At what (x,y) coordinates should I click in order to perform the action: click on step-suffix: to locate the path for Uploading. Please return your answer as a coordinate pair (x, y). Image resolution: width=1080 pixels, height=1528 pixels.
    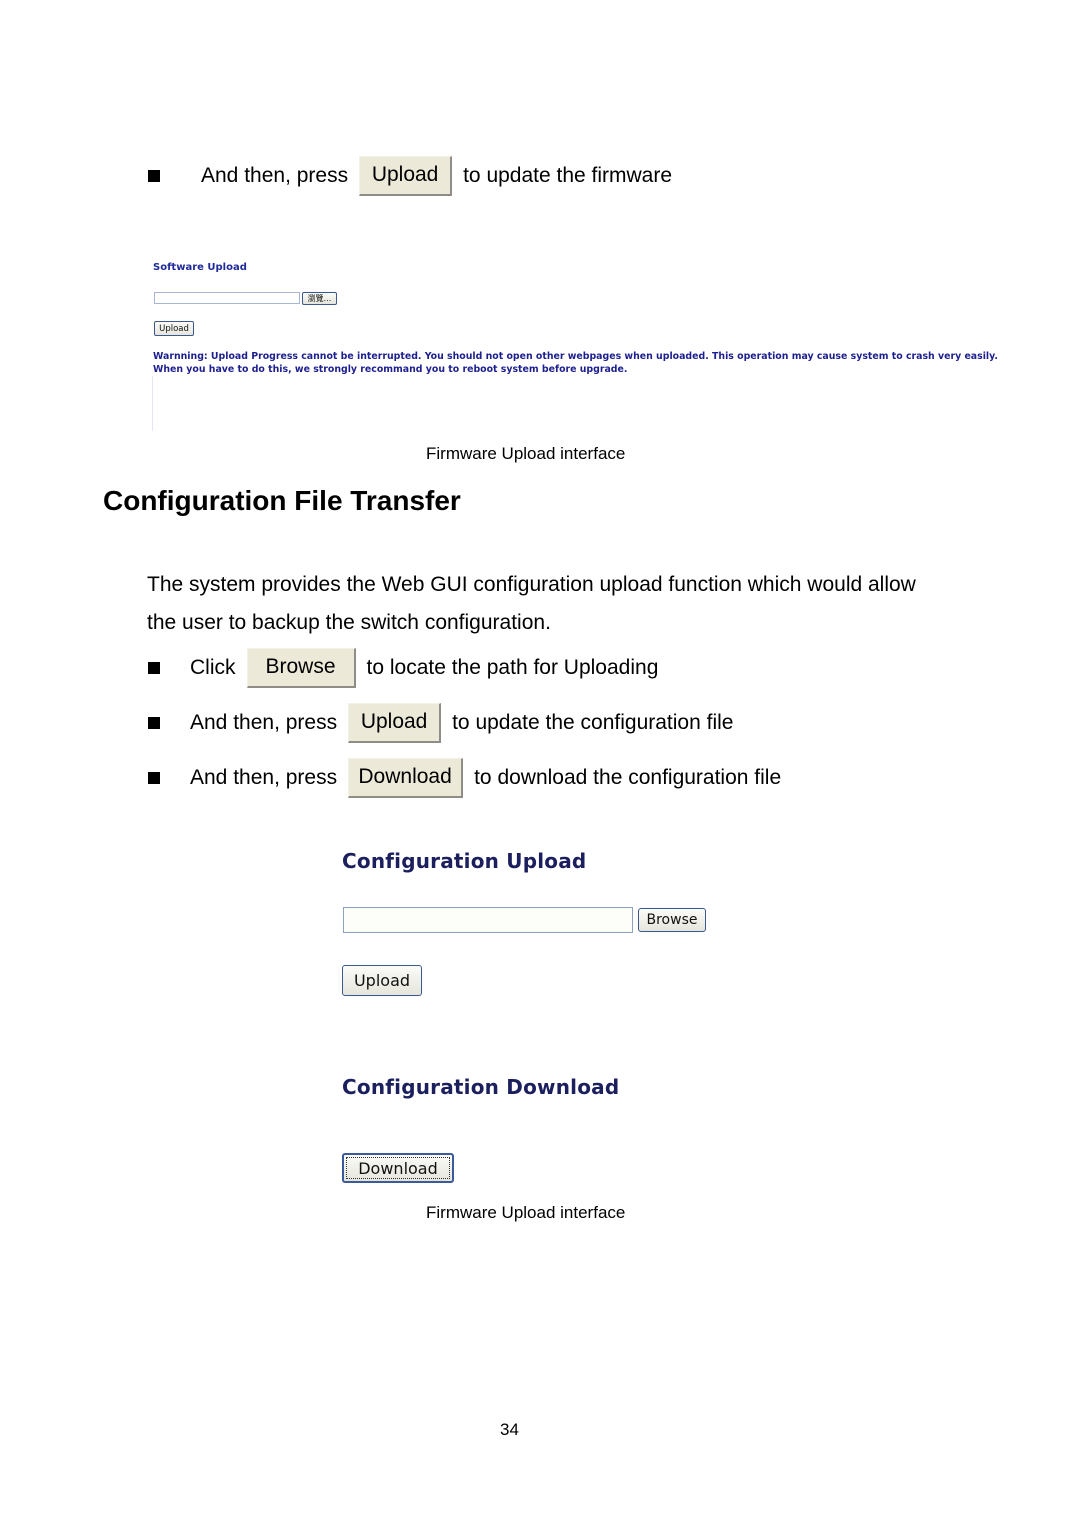
    Looking at the image, I should click on (512, 667).